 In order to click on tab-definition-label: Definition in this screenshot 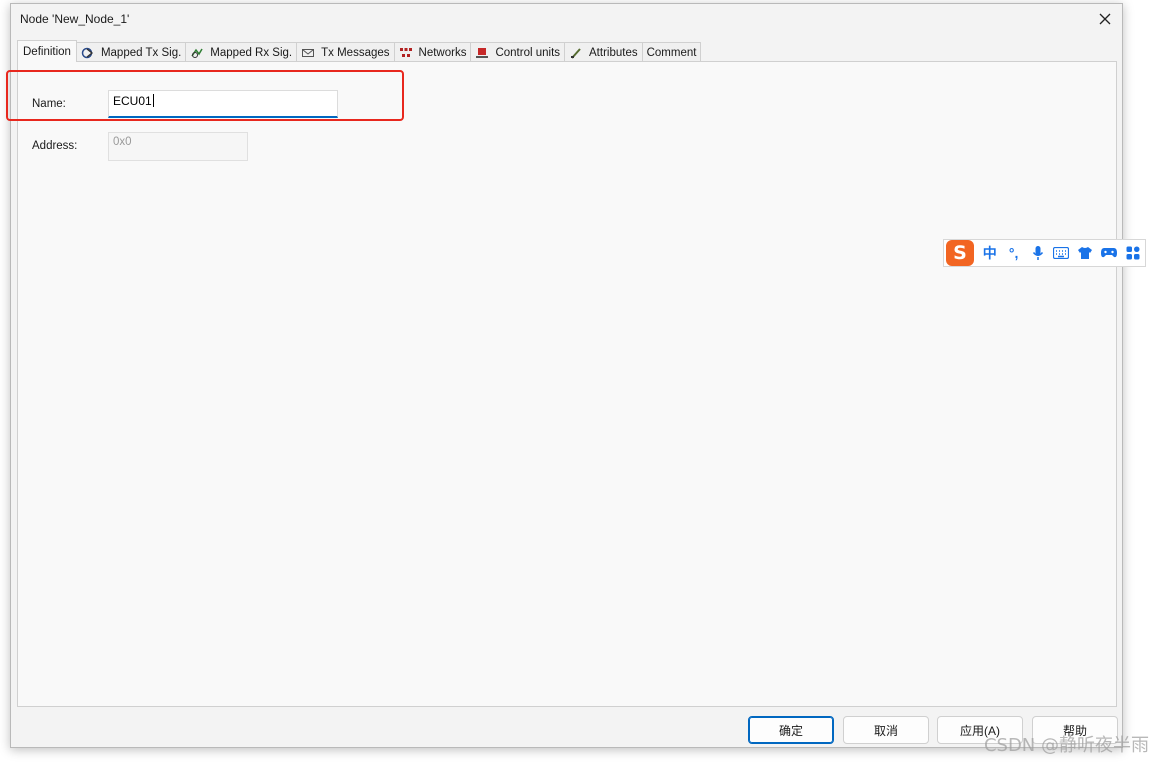, I will do `click(47, 51)`.